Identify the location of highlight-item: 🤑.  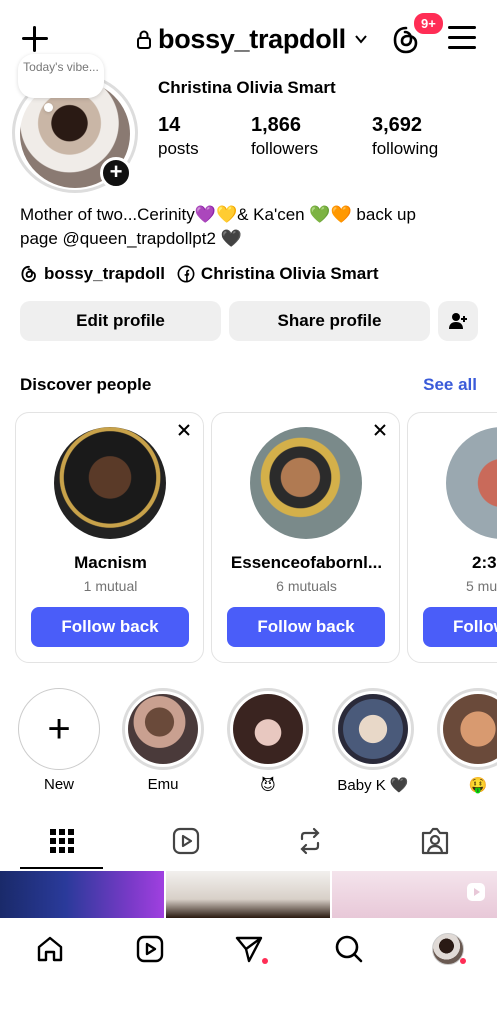
(467, 741).